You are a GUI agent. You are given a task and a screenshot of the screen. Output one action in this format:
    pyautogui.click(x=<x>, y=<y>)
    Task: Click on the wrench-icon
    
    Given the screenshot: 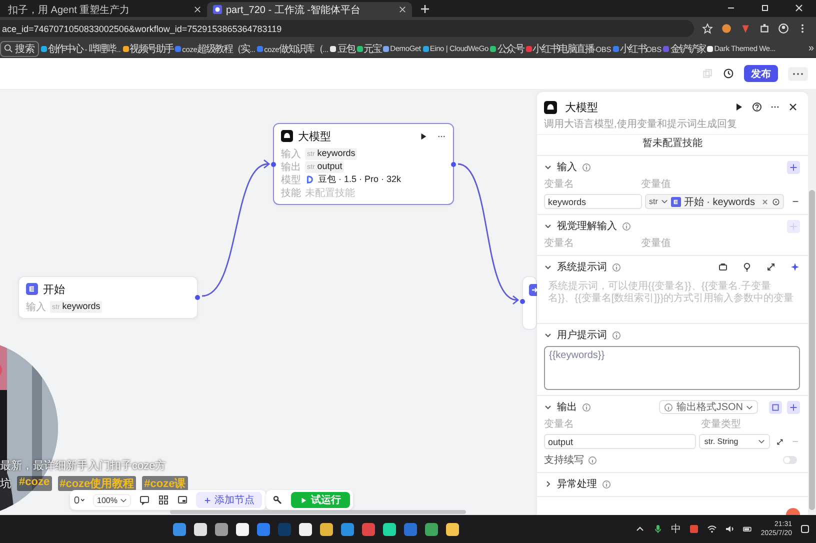 What is the action you would take?
    pyautogui.click(x=277, y=500)
    